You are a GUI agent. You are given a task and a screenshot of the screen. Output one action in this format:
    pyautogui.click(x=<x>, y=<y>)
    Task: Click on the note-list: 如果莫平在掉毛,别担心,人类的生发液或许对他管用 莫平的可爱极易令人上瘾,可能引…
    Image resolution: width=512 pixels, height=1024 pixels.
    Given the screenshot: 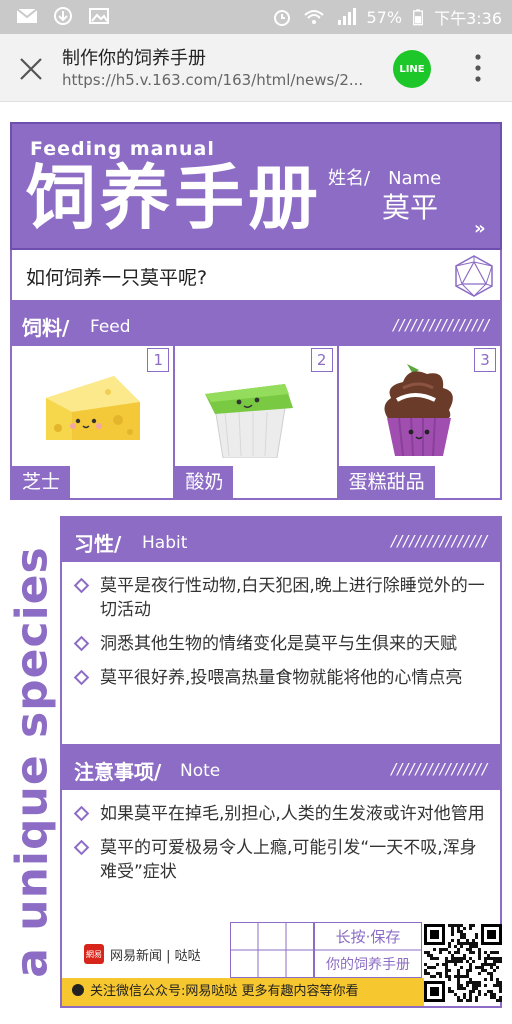 What is the action you would take?
    pyautogui.click(x=282, y=848)
    